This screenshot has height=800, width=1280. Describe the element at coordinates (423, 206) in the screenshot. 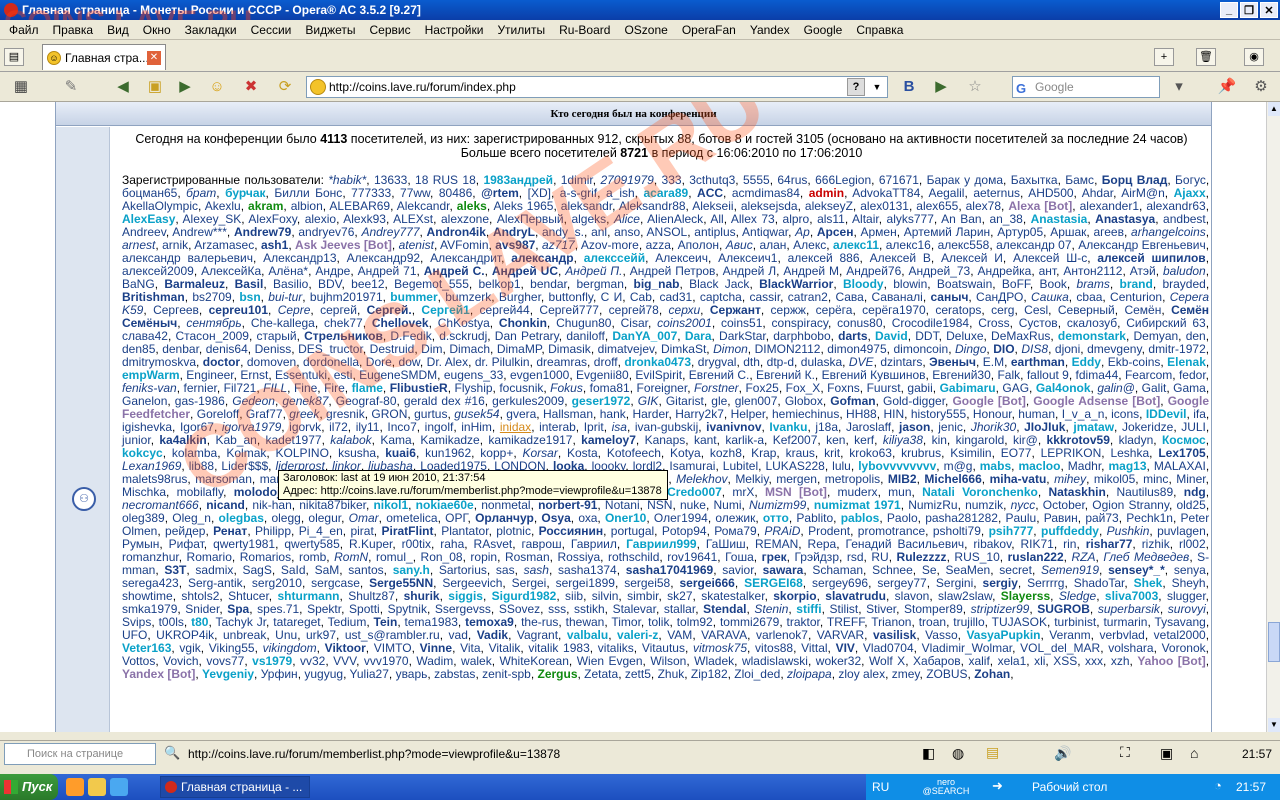

I see `user-link: Alekcandr` at that location.